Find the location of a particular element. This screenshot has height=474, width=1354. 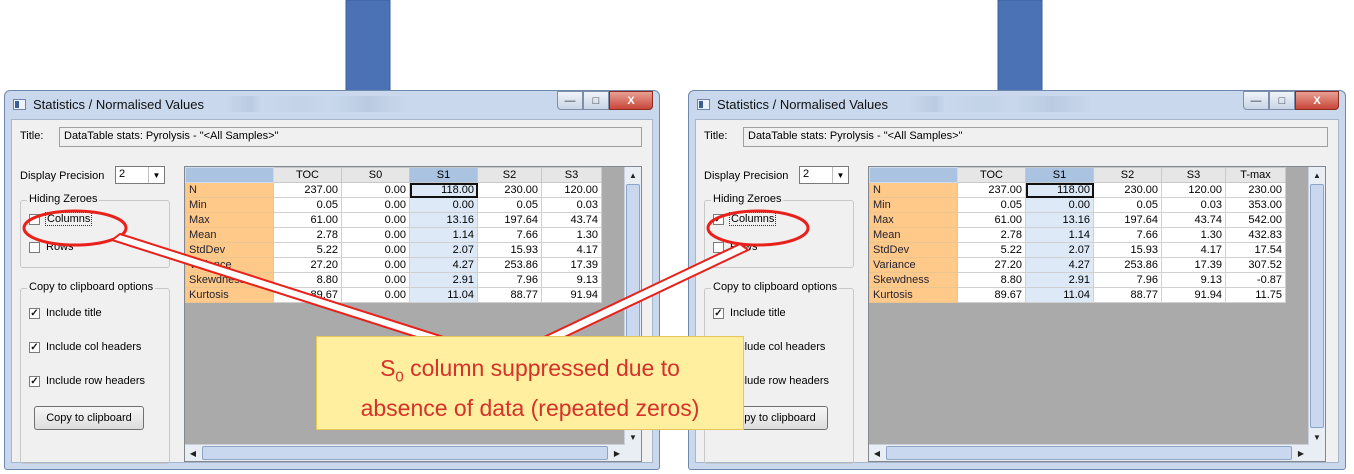

column-header: T-max is located at coordinates (1255, 175).